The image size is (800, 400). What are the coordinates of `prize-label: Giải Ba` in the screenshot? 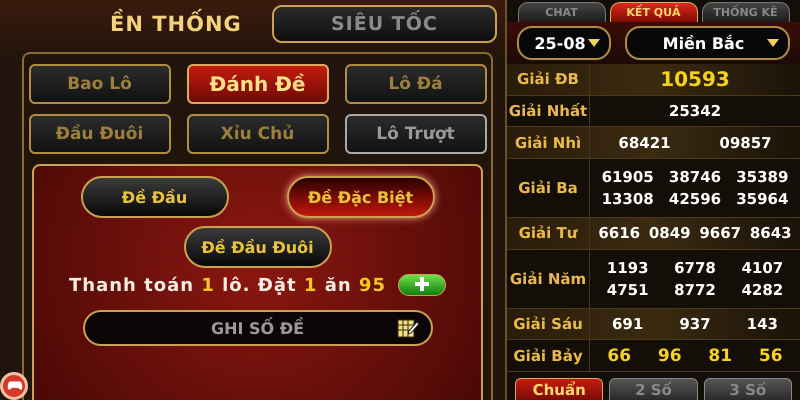 It's located at (548, 187).